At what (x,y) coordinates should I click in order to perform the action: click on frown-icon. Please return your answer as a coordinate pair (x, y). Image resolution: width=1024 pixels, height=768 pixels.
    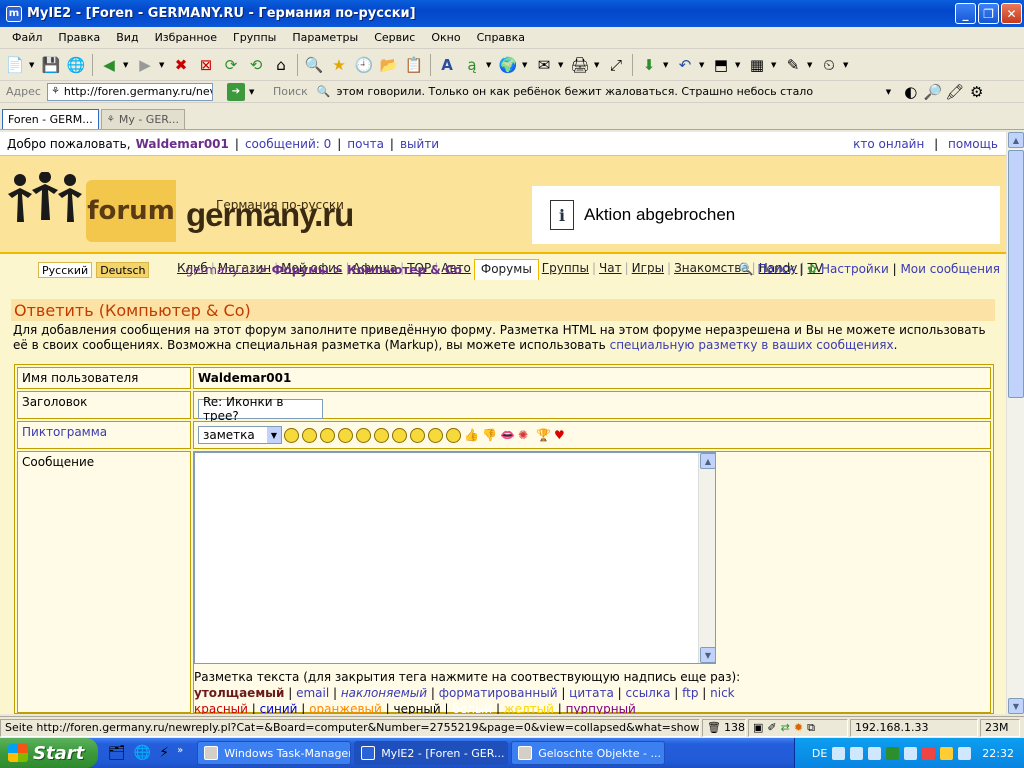
    Looking at the image, I should click on (309, 435).